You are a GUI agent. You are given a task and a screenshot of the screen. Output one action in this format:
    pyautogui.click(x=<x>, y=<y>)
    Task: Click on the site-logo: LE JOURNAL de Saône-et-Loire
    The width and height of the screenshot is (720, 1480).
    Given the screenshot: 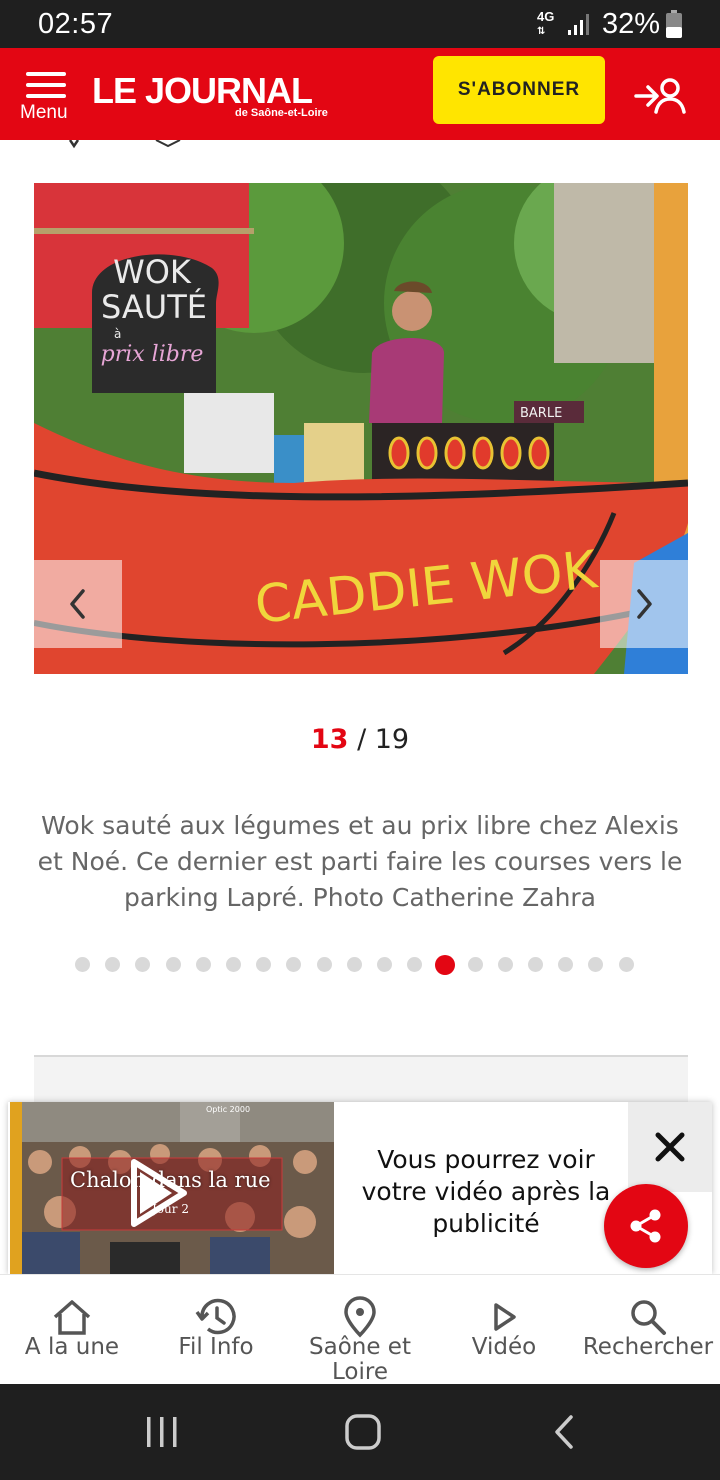 What is the action you would take?
    pyautogui.click(x=217, y=97)
    